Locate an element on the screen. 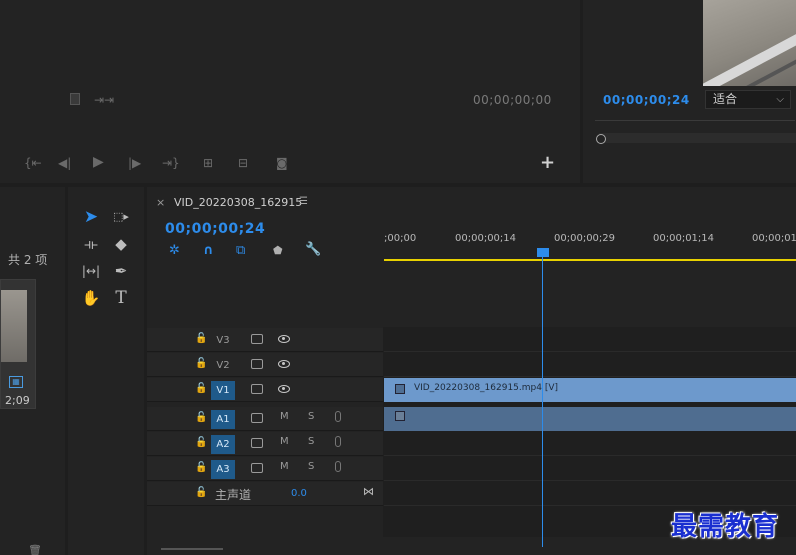 This screenshot has height=555, width=796. program-monitor-panel: 00;00;00;24 适合 ⌵ is located at coordinates (689, 91).